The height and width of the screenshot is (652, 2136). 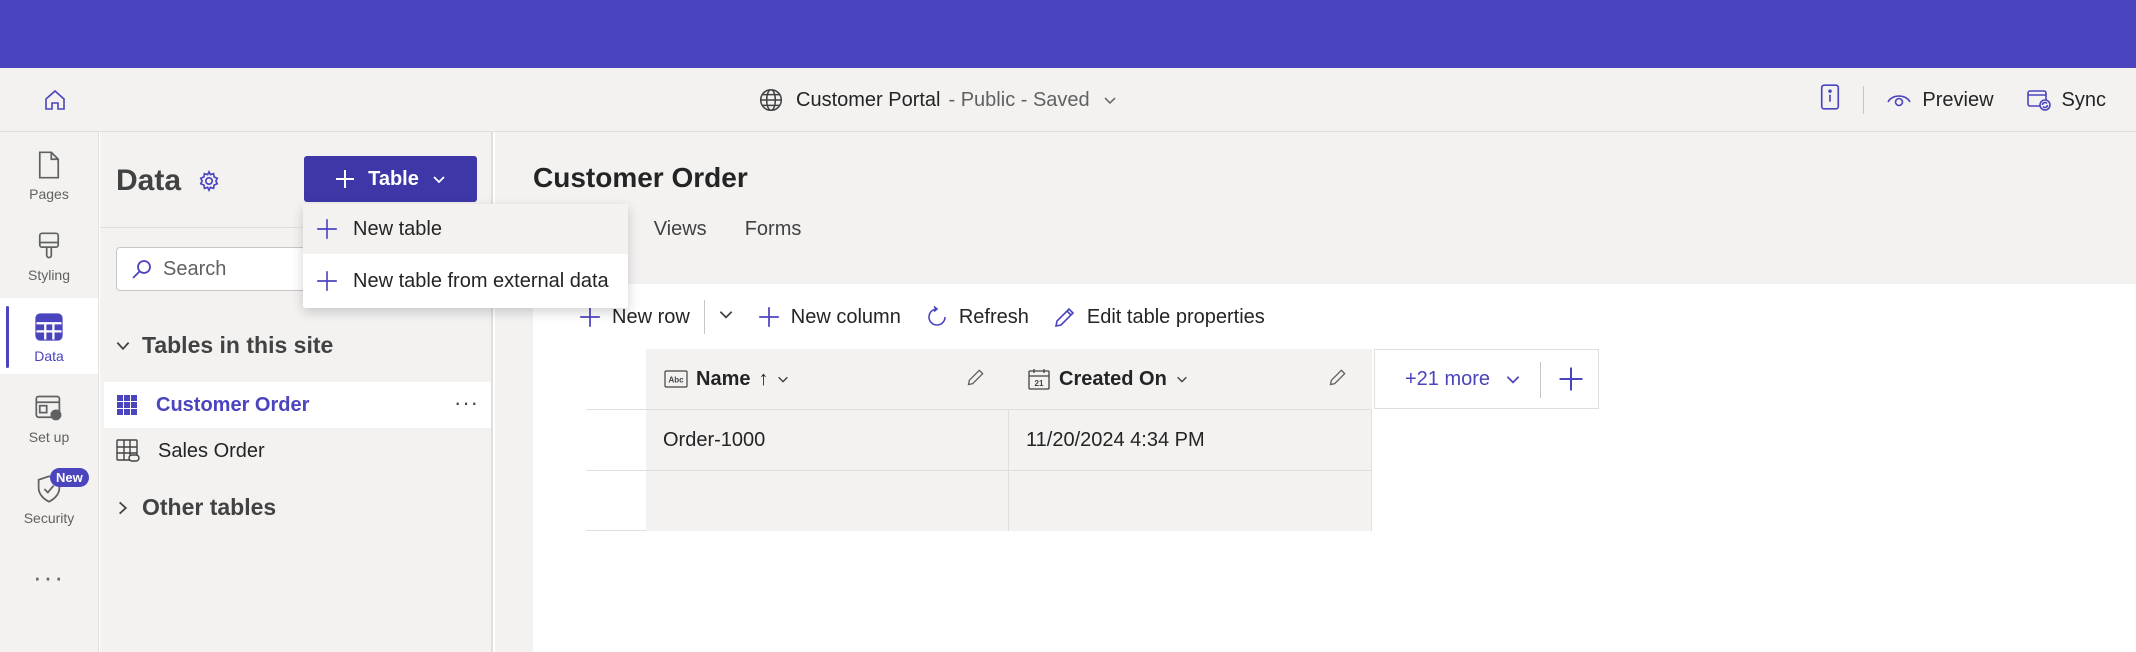 What do you see at coordinates (2038, 100) in the screenshot?
I see `sync-icon` at bounding box center [2038, 100].